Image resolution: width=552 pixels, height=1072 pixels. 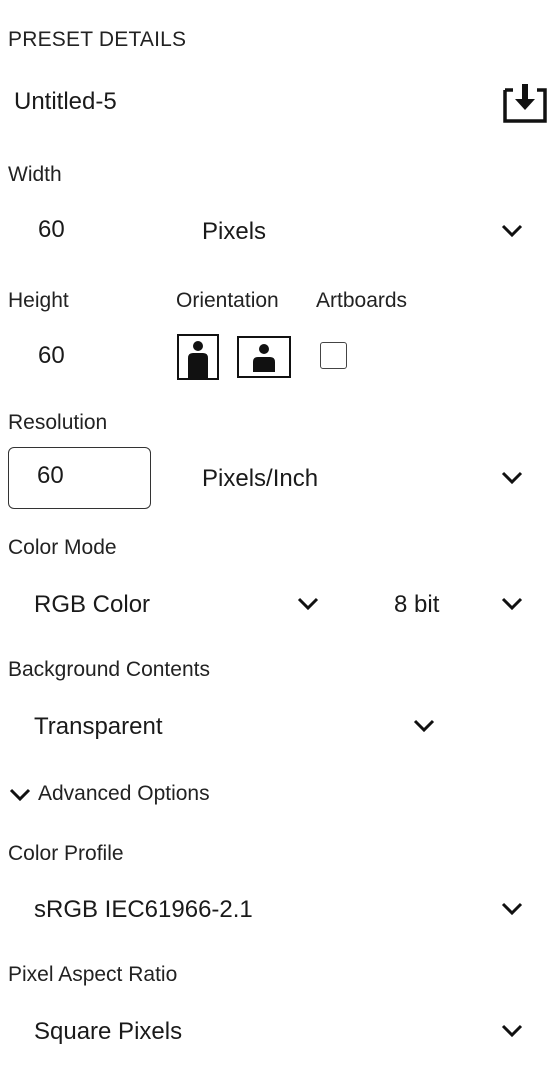 What do you see at coordinates (416, 605) in the screenshot?
I see `bit-depth-select: 8 bit` at bounding box center [416, 605].